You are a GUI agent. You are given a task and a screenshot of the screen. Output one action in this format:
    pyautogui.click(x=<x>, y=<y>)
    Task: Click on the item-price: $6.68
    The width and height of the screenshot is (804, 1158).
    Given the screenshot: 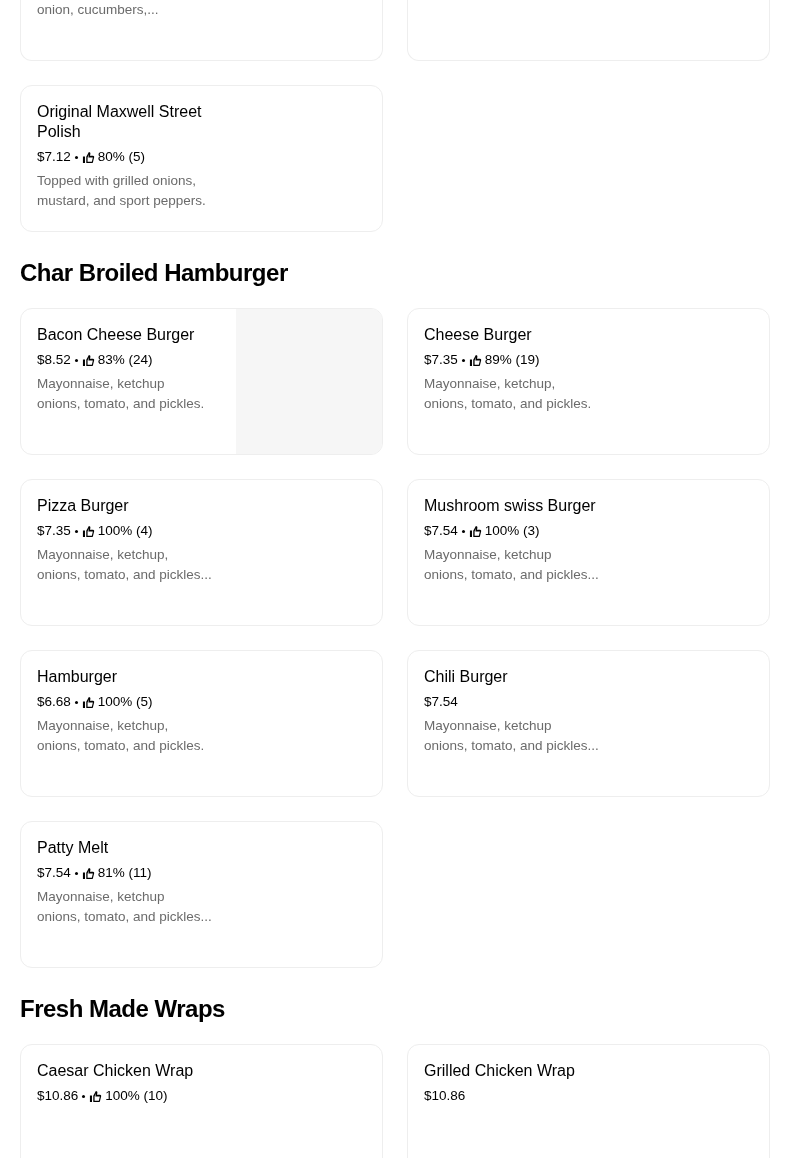 What is the action you would take?
    pyautogui.click(x=54, y=702)
    